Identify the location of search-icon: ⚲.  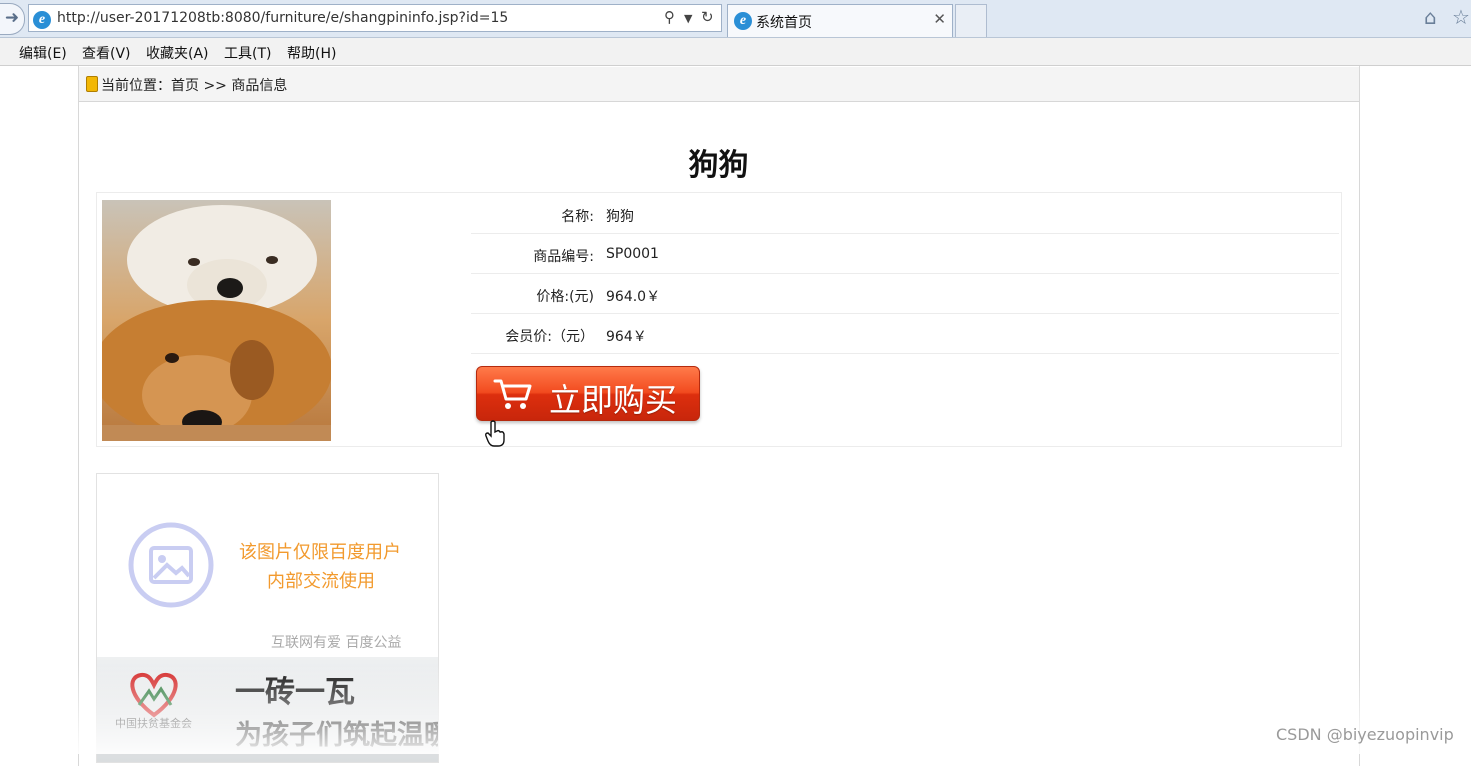
(669, 17).